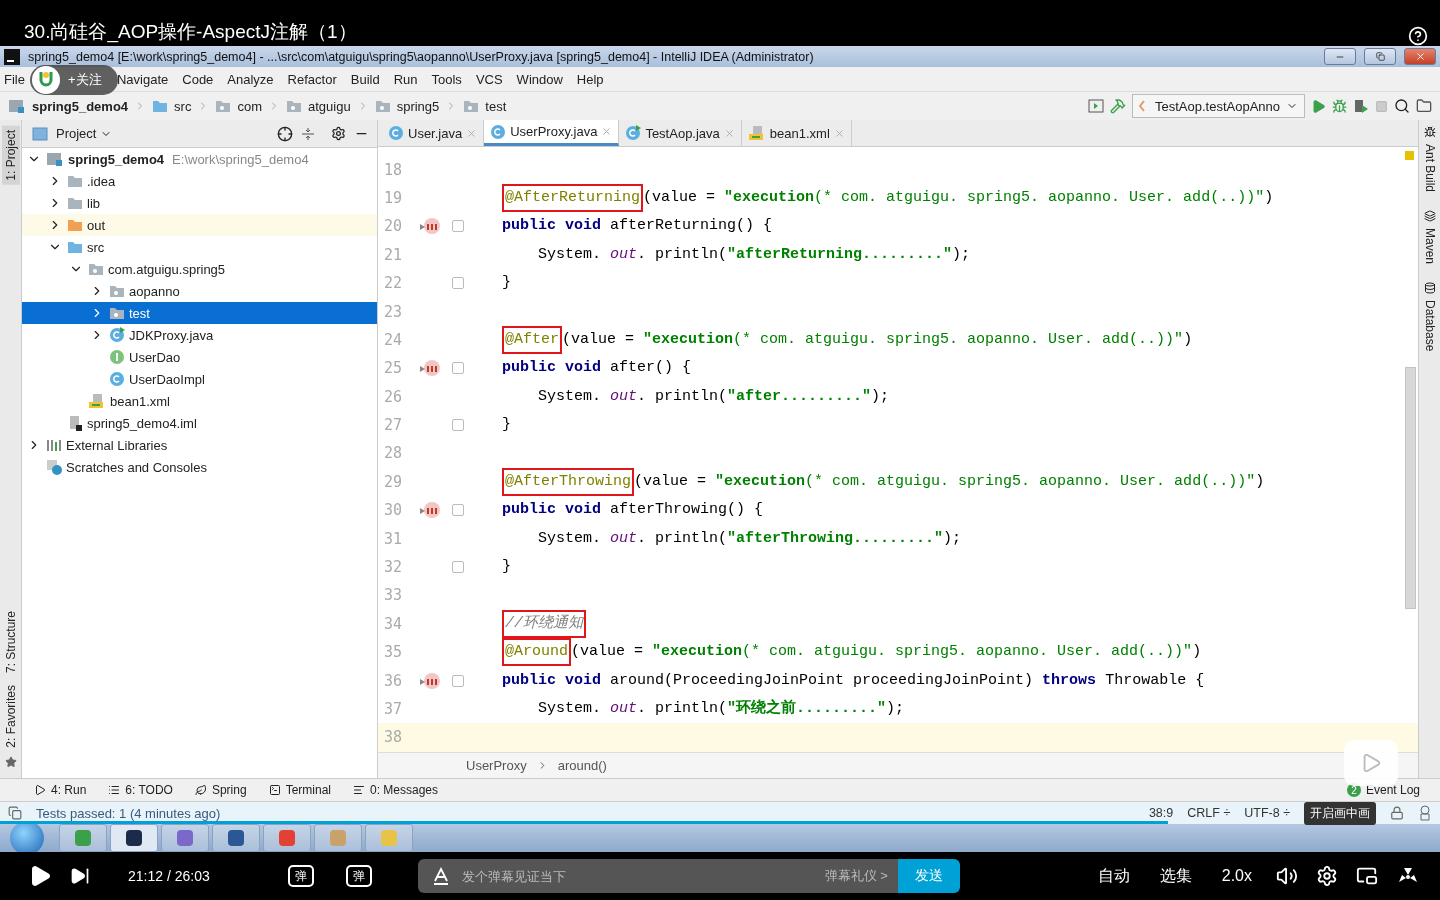 Image resolution: width=1440 pixels, height=900 pixels. What do you see at coordinates (198, 79) in the screenshot?
I see `menu-item: Code` at bounding box center [198, 79].